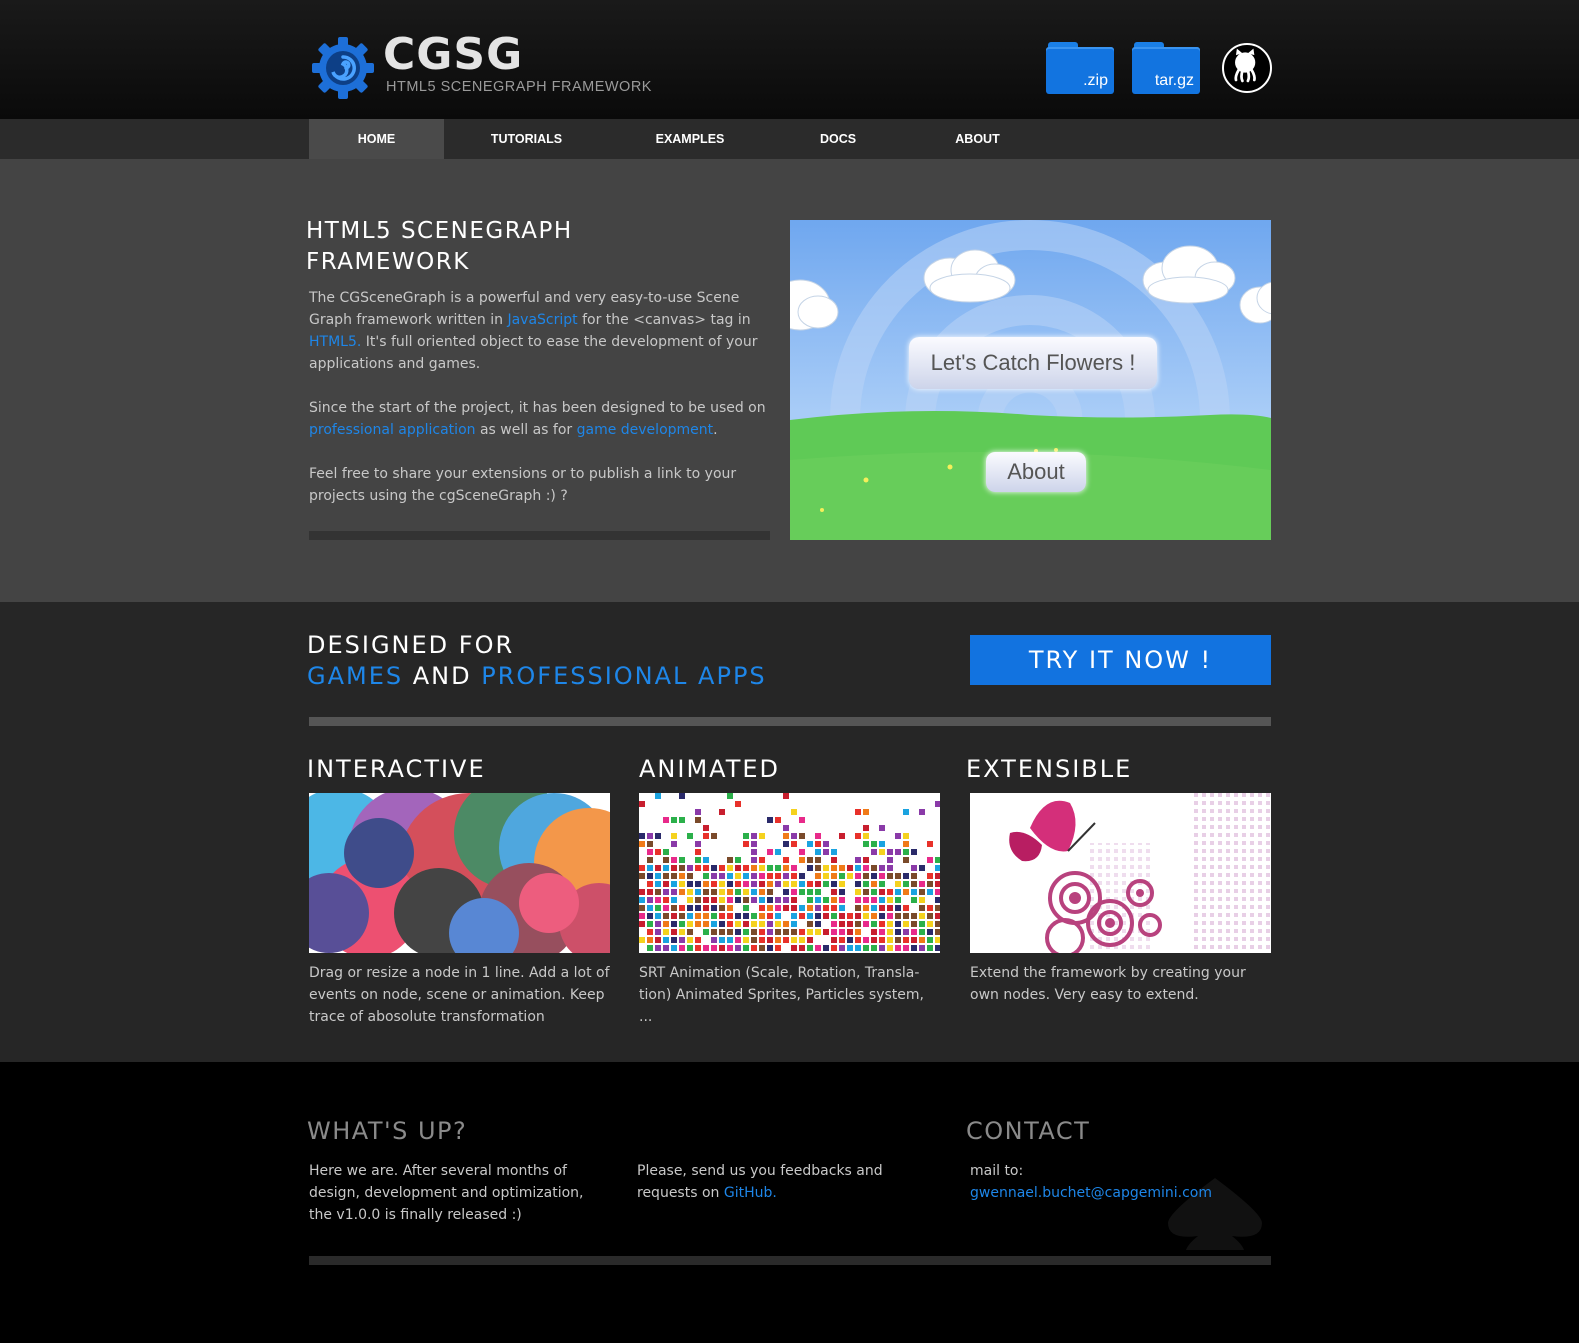  I want to click on designed-for-subheading: GAMES AND PROFESSIONAL APPS, so click(537, 676).